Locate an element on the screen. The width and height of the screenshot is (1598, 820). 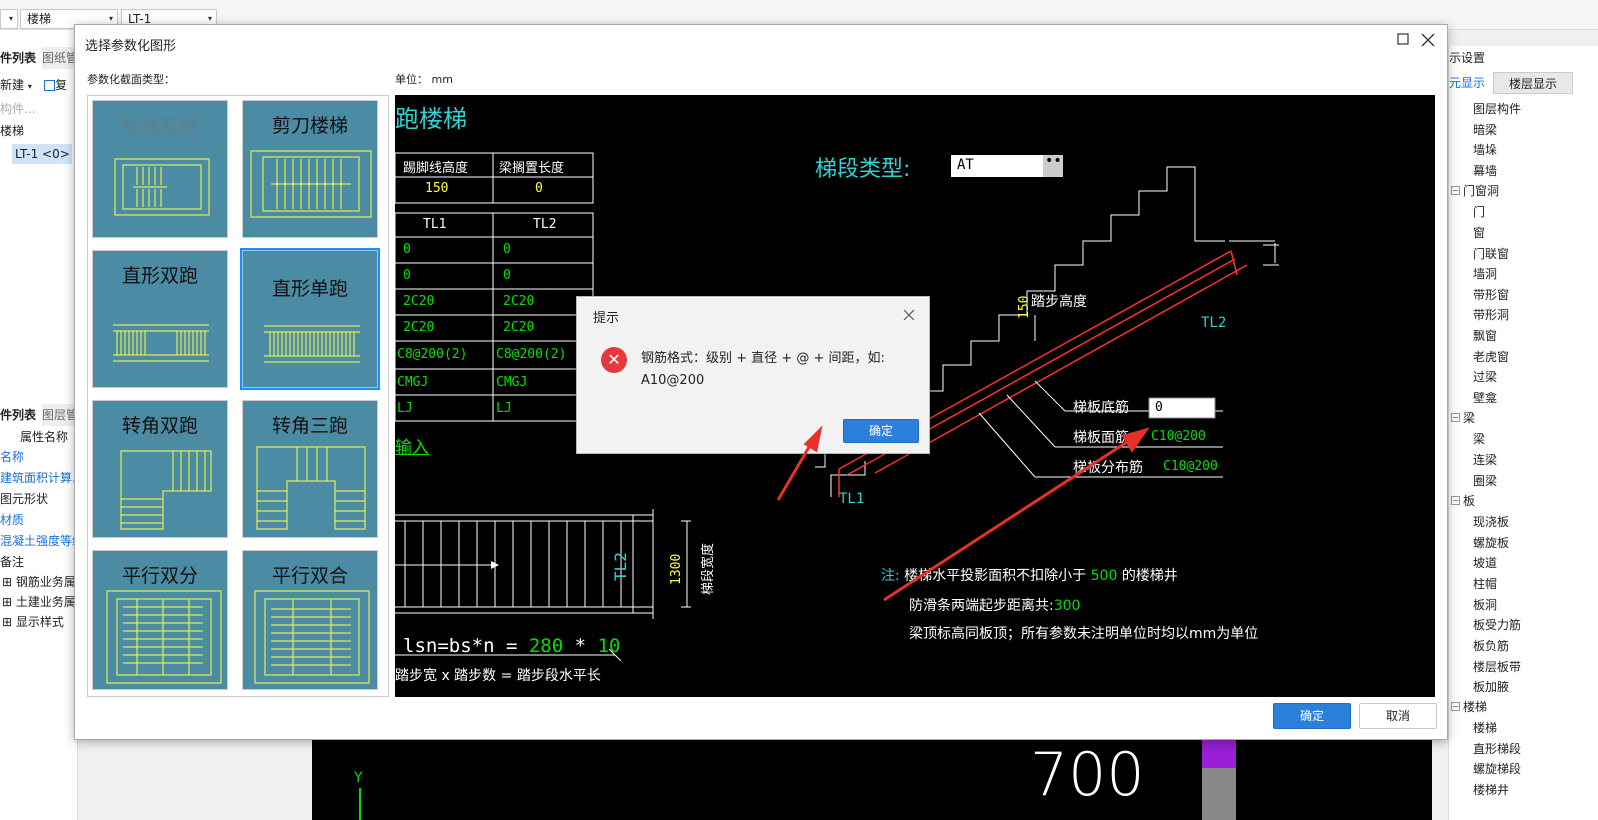
layer-item: 板洞 is located at coordinates (1485, 604).